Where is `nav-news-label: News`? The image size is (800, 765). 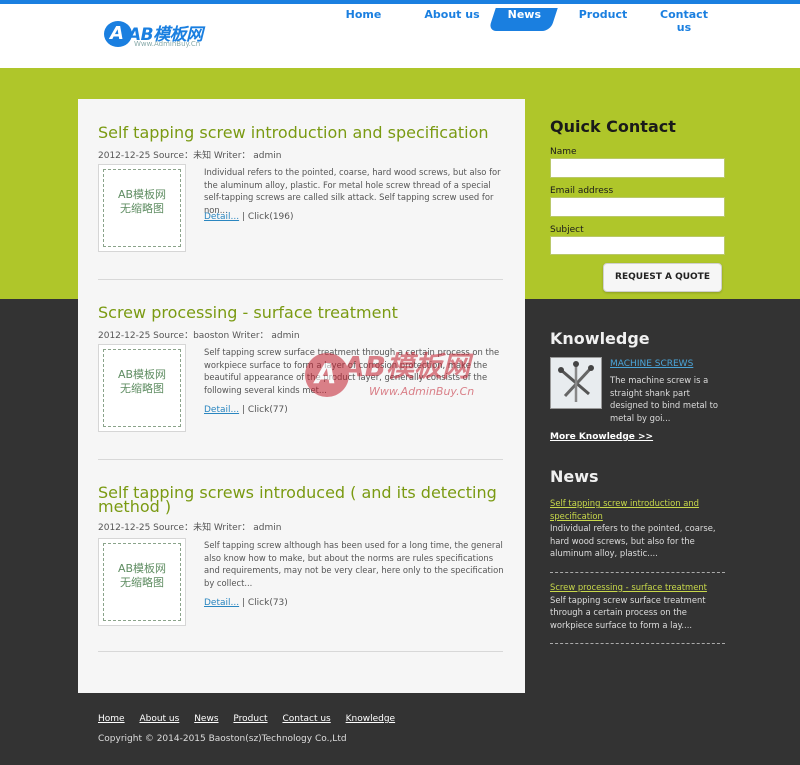 nav-news-label: News is located at coordinates (524, 14).